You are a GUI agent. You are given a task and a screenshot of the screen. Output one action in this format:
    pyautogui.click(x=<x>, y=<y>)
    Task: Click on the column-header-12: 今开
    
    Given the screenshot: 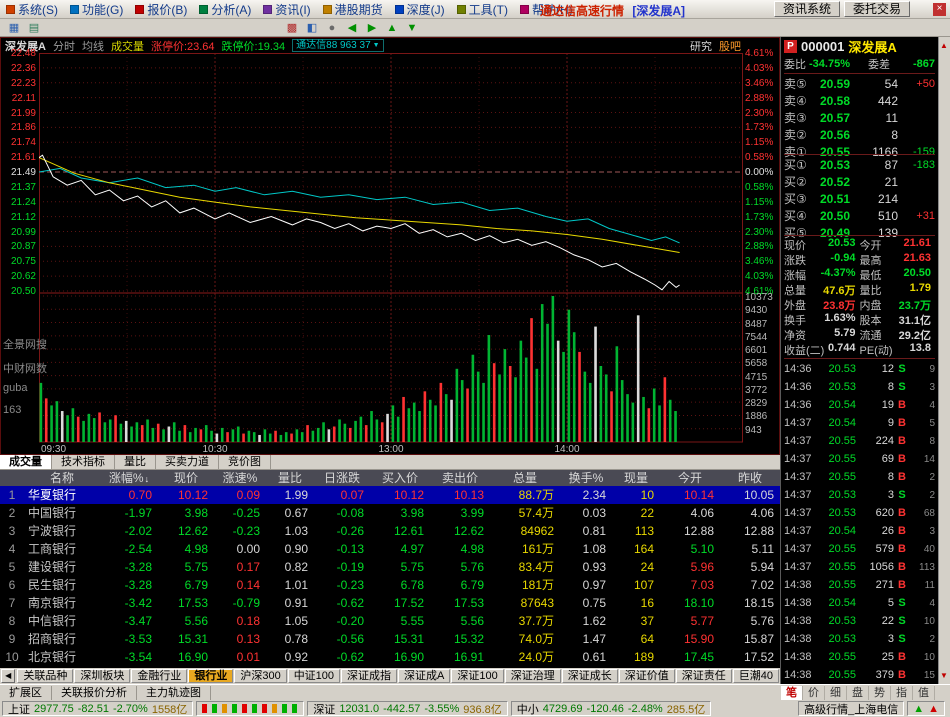 What is the action you would take?
    pyautogui.click(x=690, y=478)
    